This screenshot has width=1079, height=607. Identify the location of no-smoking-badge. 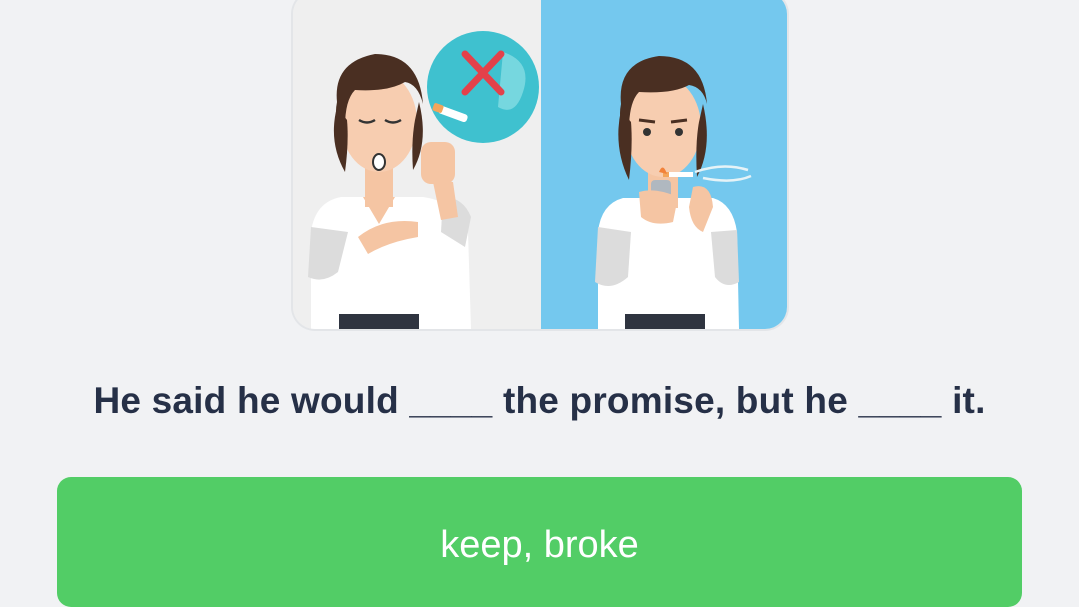
(483, 87).